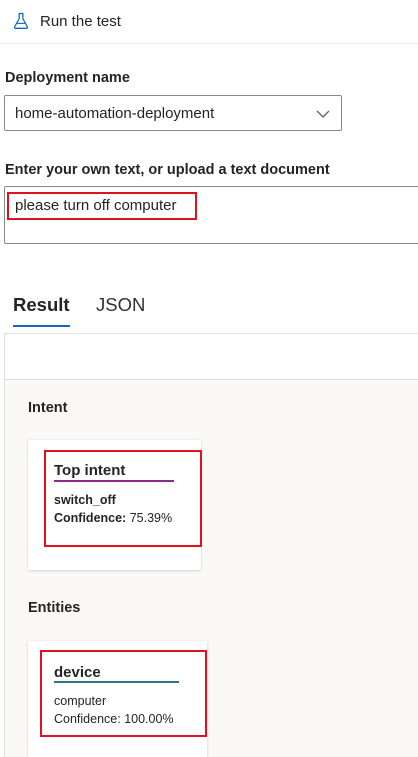 The height and width of the screenshot is (757, 418). What do you see at coordinates (323, 114) in the screenshot?
I see `chevron-down-icon` at bounding box center [323, 114].